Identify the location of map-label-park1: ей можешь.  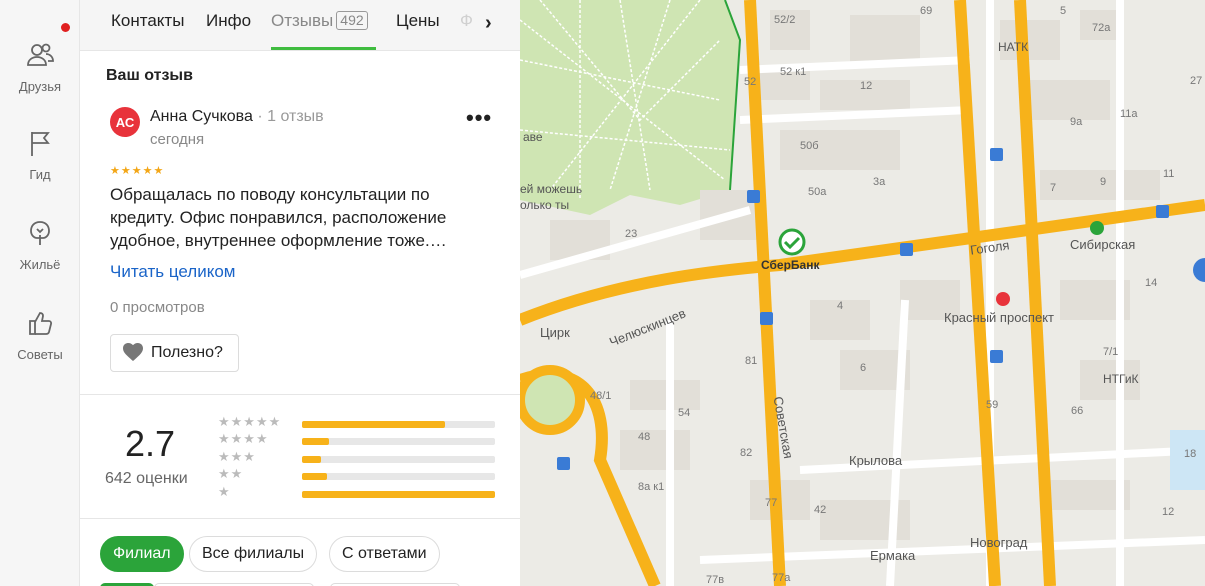
(551, 189).